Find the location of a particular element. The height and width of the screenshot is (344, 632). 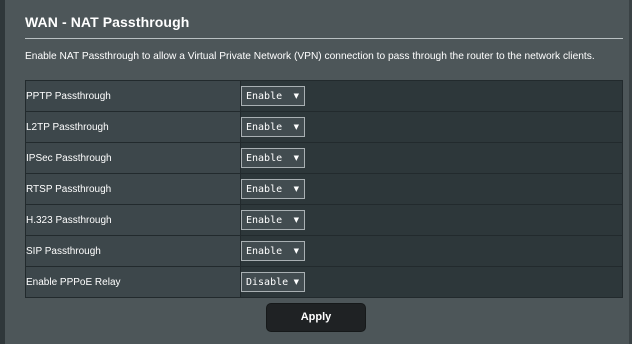

setting-label-rtsp: RTSP Passthrough is located at coordinates (133, 189).